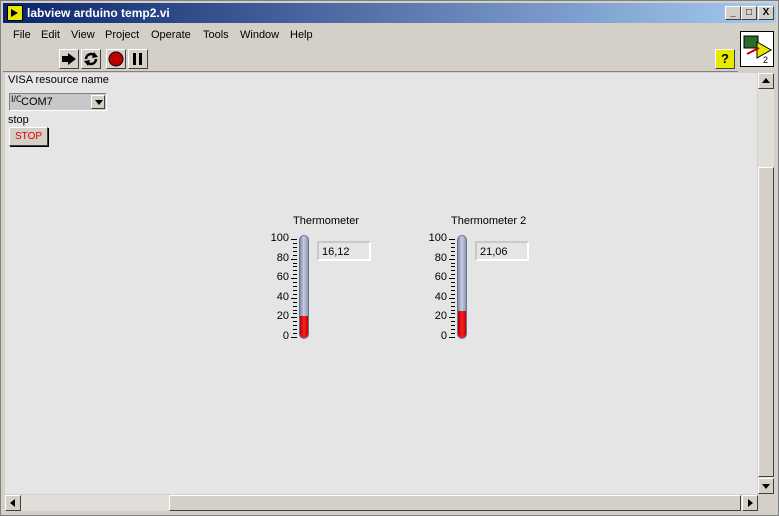 This screenshot has height=516, width=779. I want to click on menu-view: View, so click(83, 35).